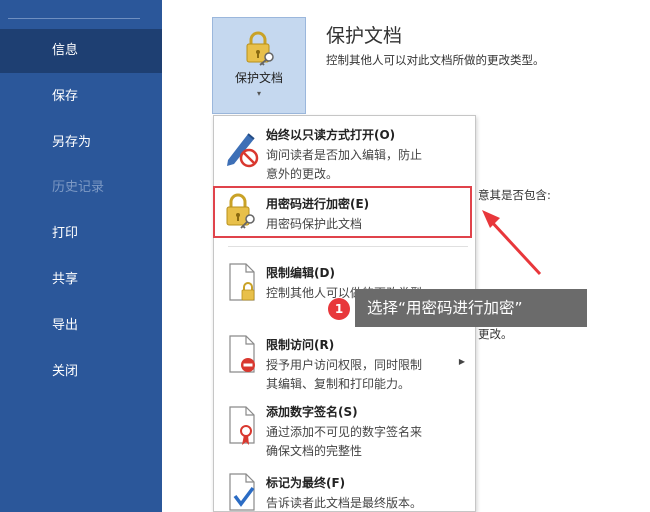 The image size is (650, 512). I want to click on document-restrict-icon, so click(242, 354).